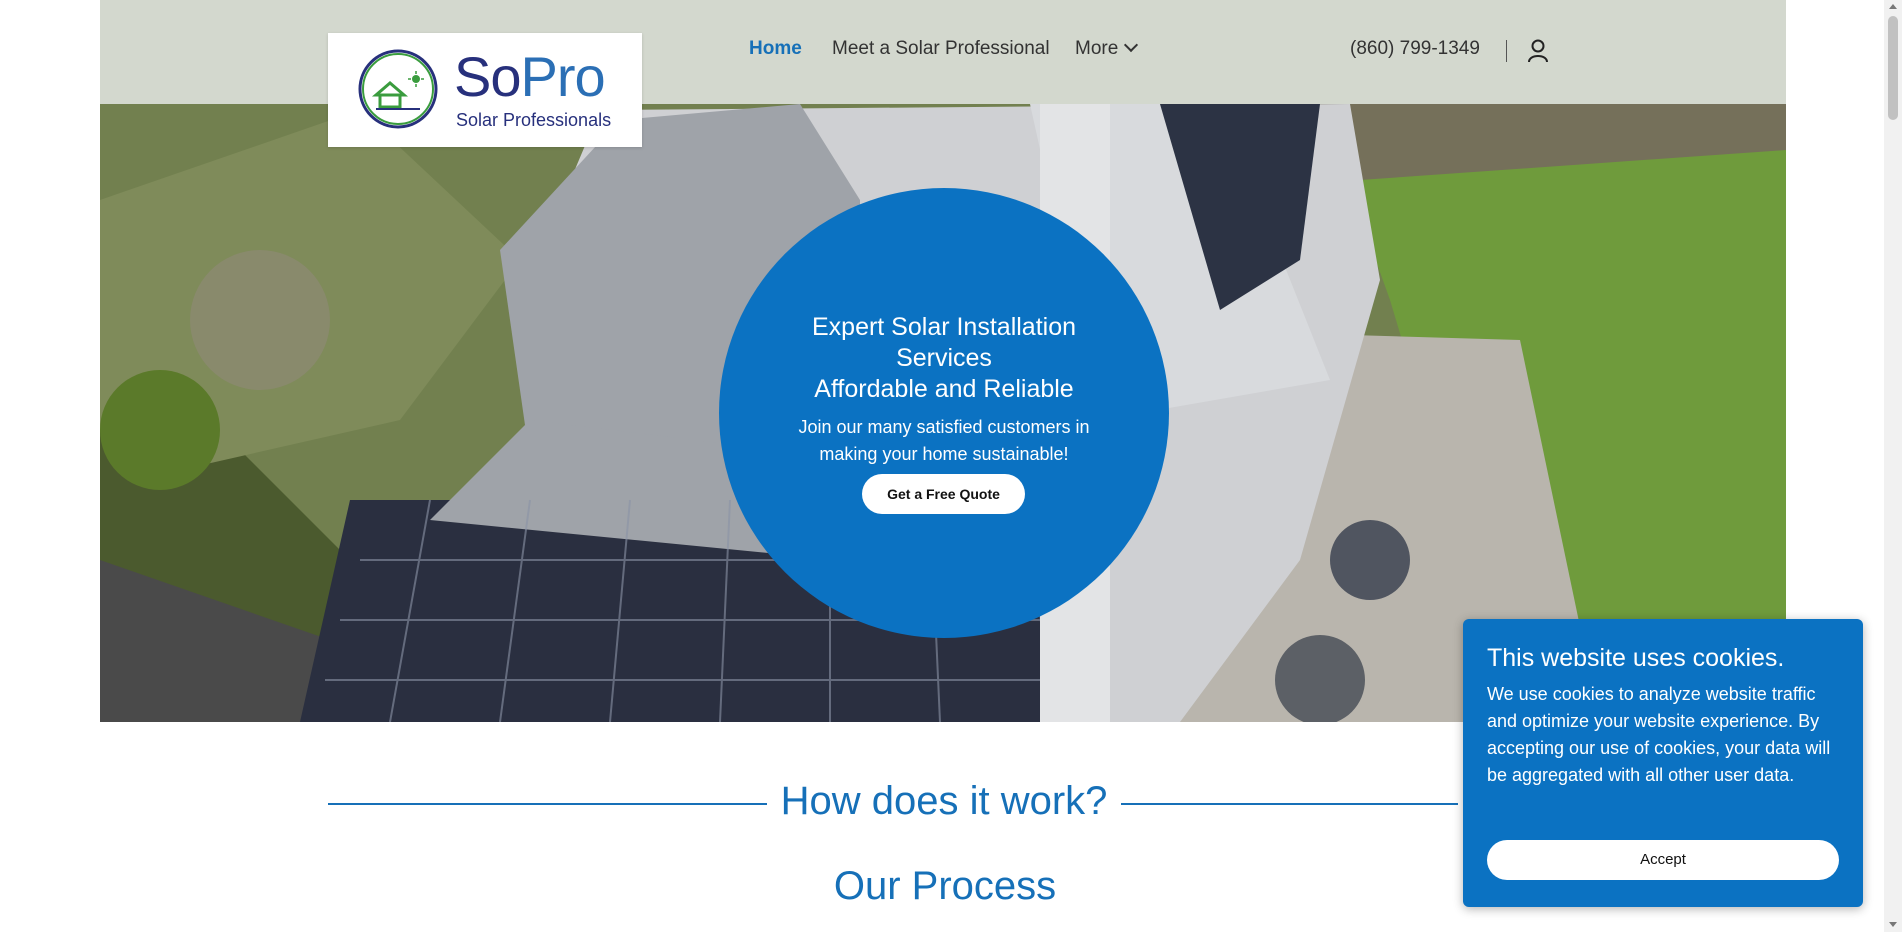 The height and width of the screenshot is (932, 1902). I want to click on logo-brand: SoPro, so click(530, 77).